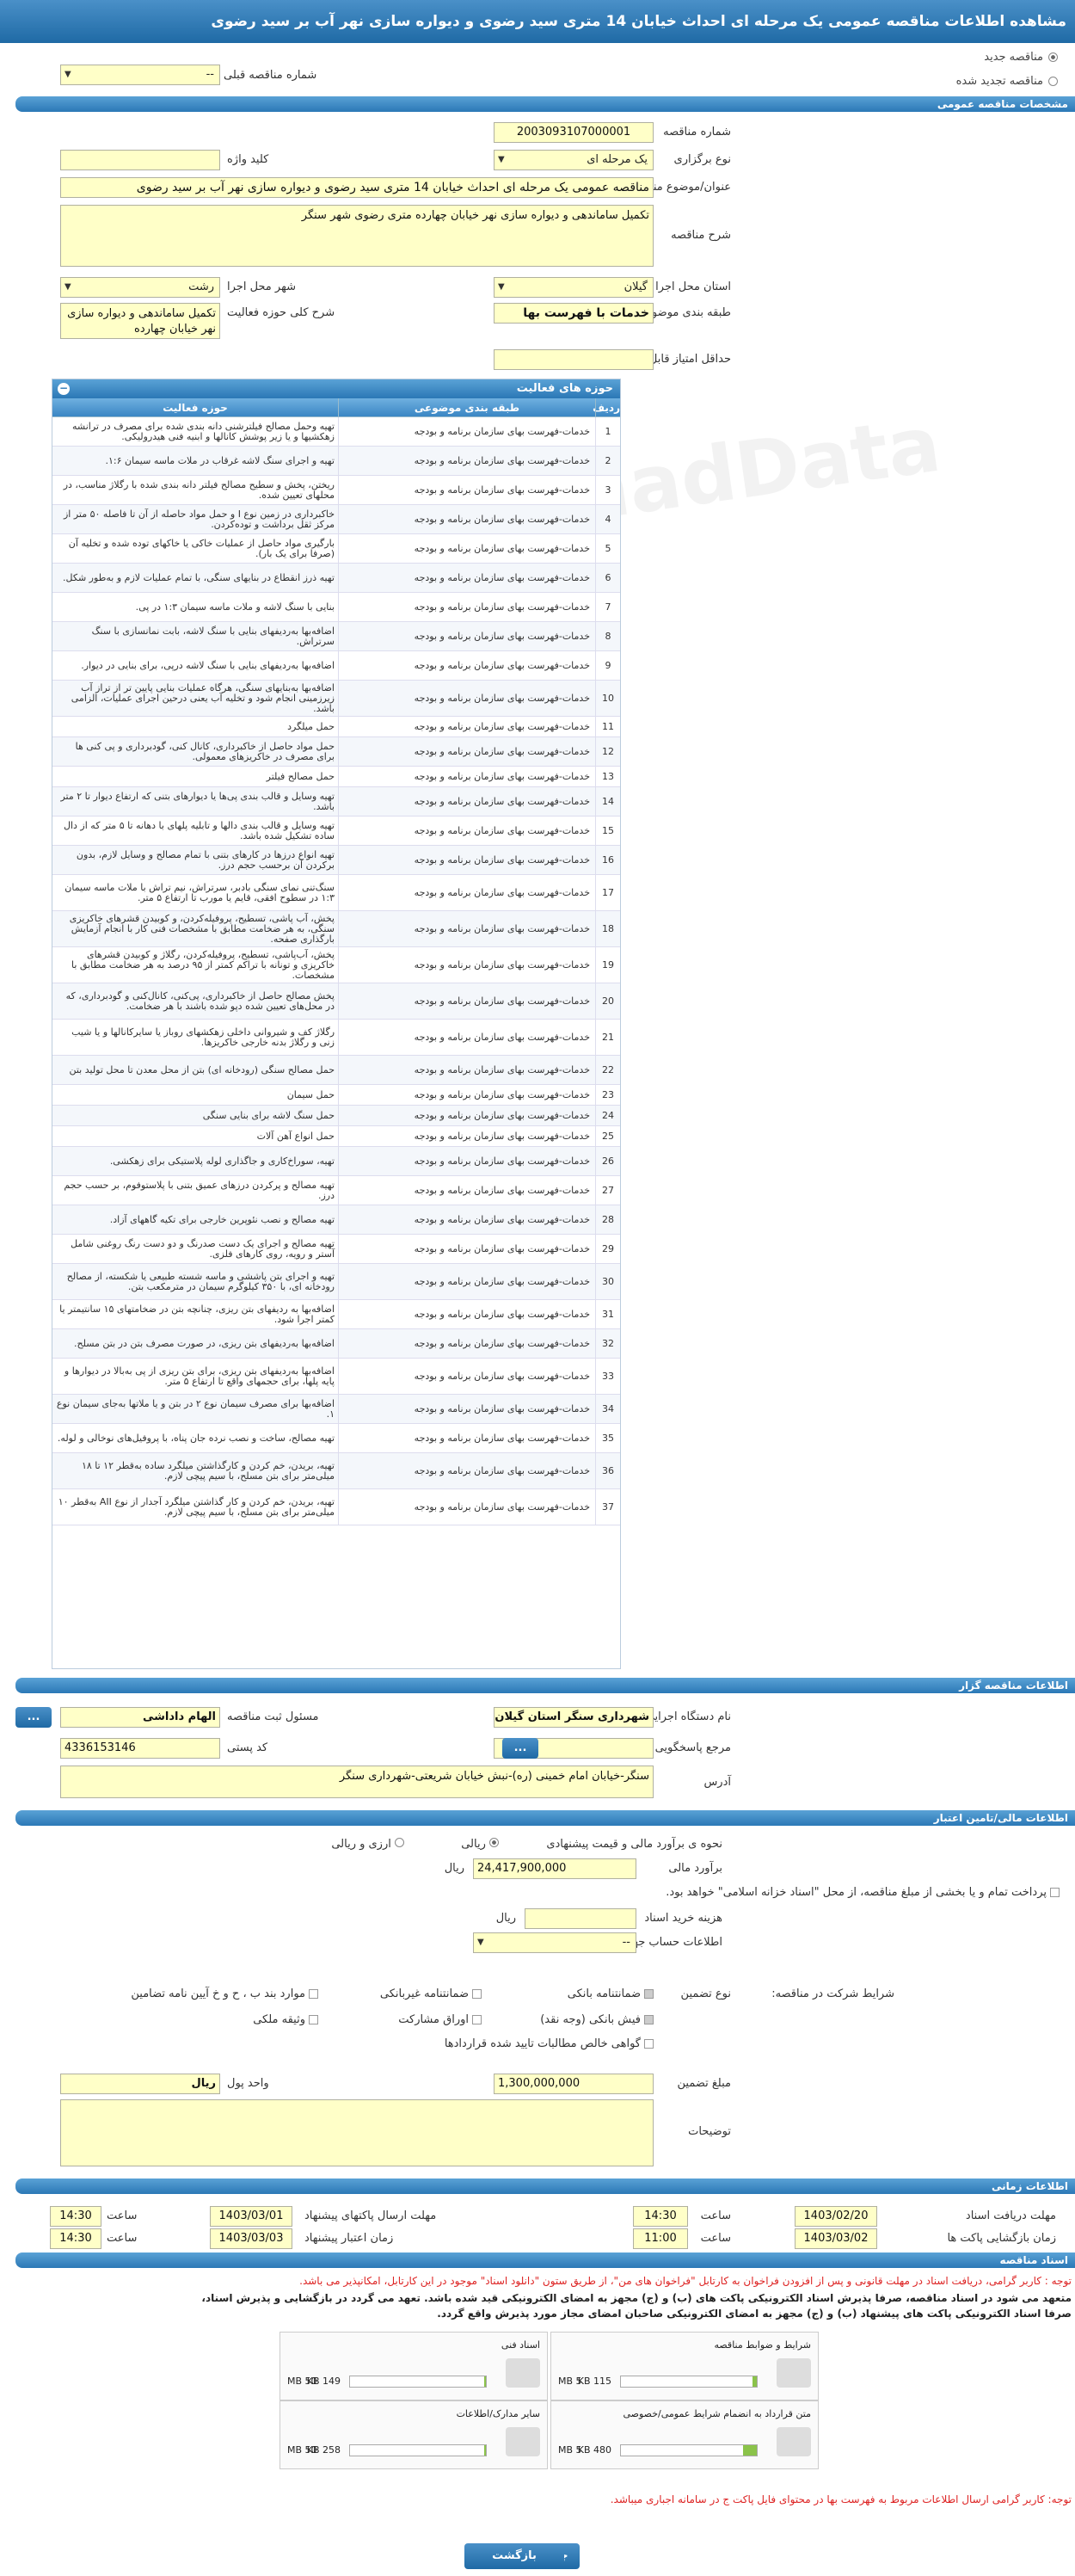  Describe the element at coordinates (248, 2084) in the screenshot. I see `unit-label: واحد پول` at that location.